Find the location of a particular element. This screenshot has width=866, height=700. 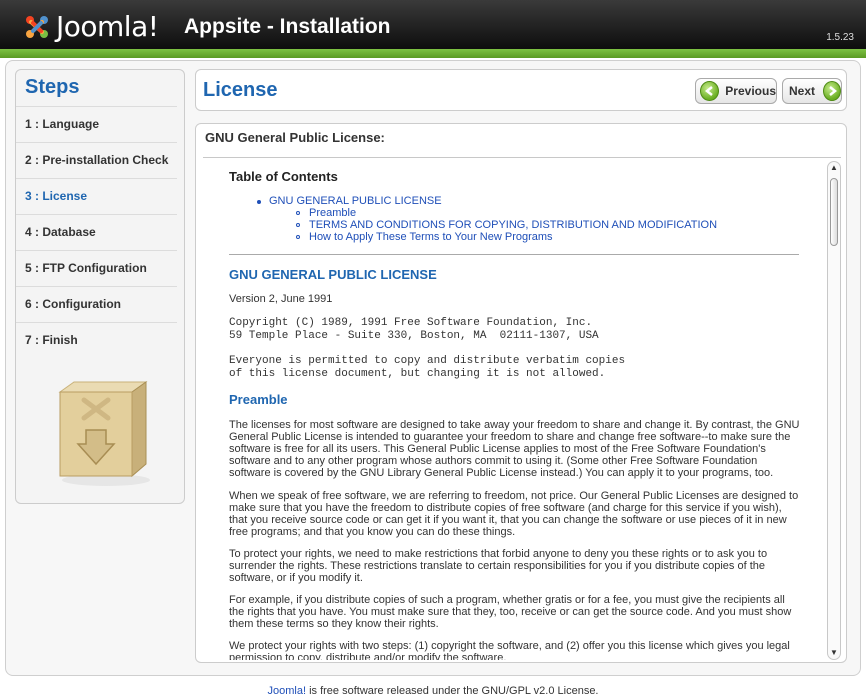

divider is located at coordinates (514, 254).